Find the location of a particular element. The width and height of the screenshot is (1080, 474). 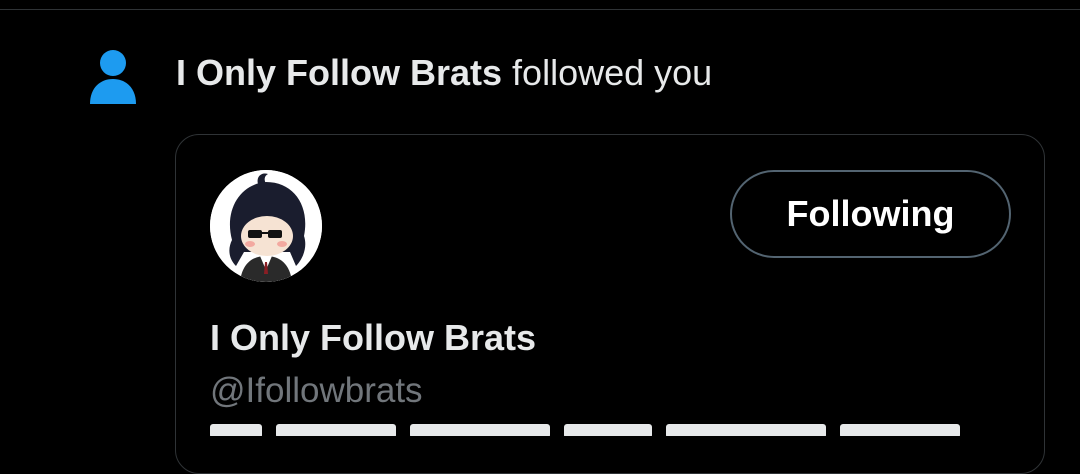

avatar is located at coordinates (266, 226).